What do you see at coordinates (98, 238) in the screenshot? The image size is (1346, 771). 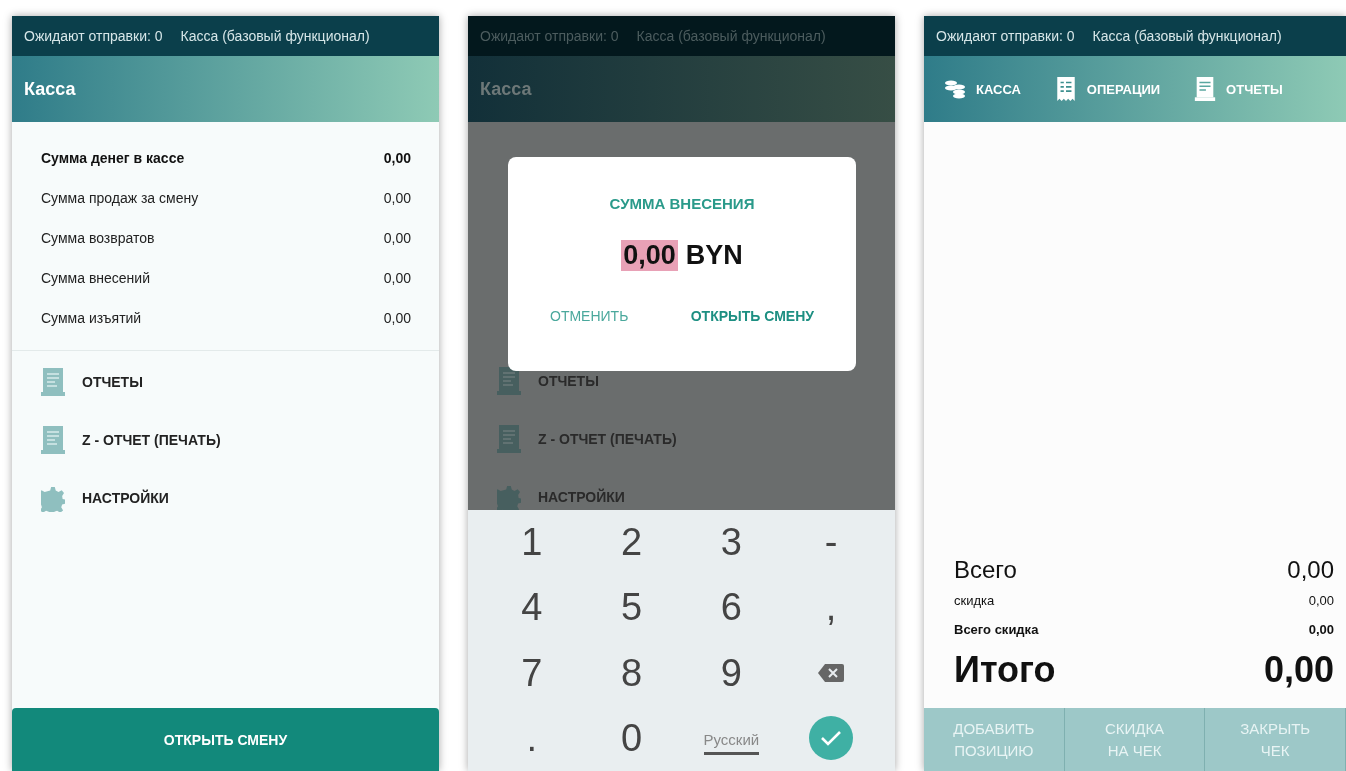 I see `sum-label: Сумма возвратов` at bounding box center [98, 238].